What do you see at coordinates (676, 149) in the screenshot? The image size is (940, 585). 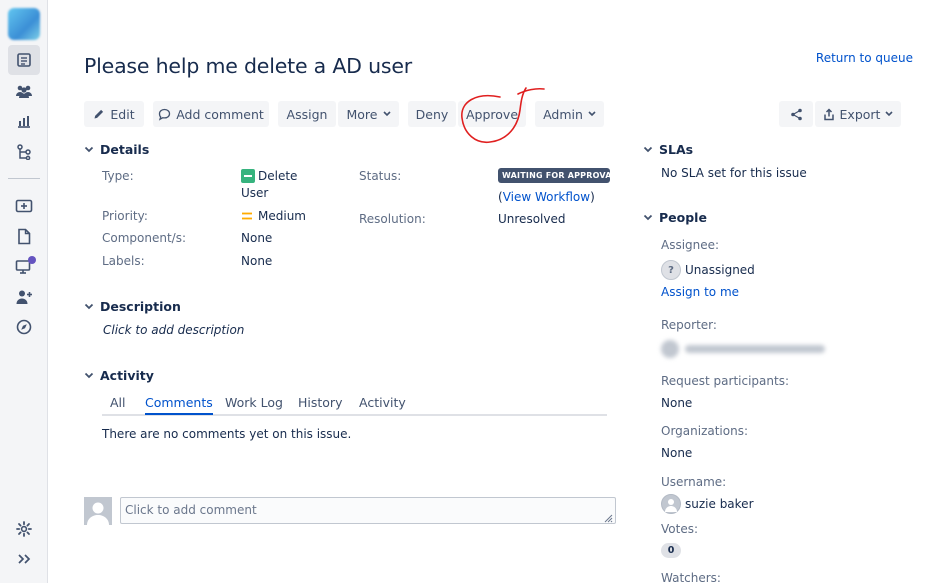 I see `slas-title: SLAs` at bounding box center [676, 149].